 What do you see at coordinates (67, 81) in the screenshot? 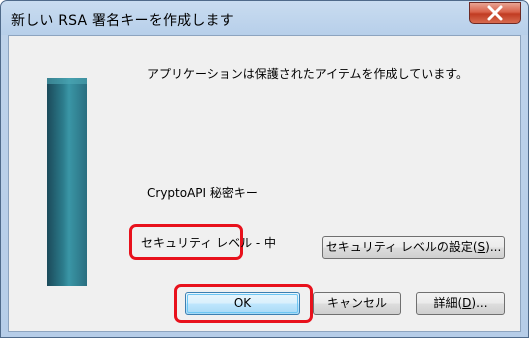
I see `banner-highlight` at bounding box center [67, 81].